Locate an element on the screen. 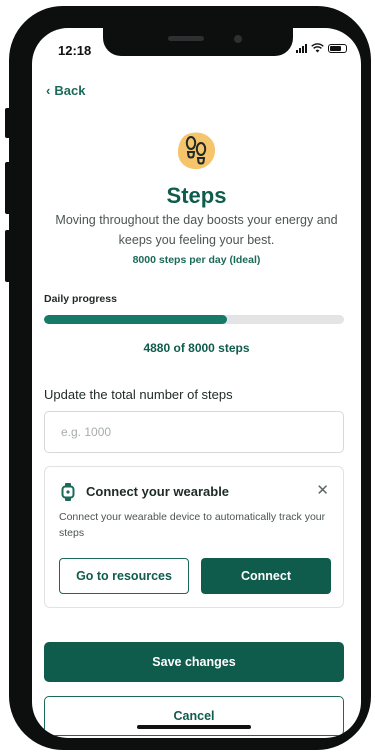 This screenshot has height=753, width=375. update-label: Update the total number of steps is located at coordinates (138, 394).